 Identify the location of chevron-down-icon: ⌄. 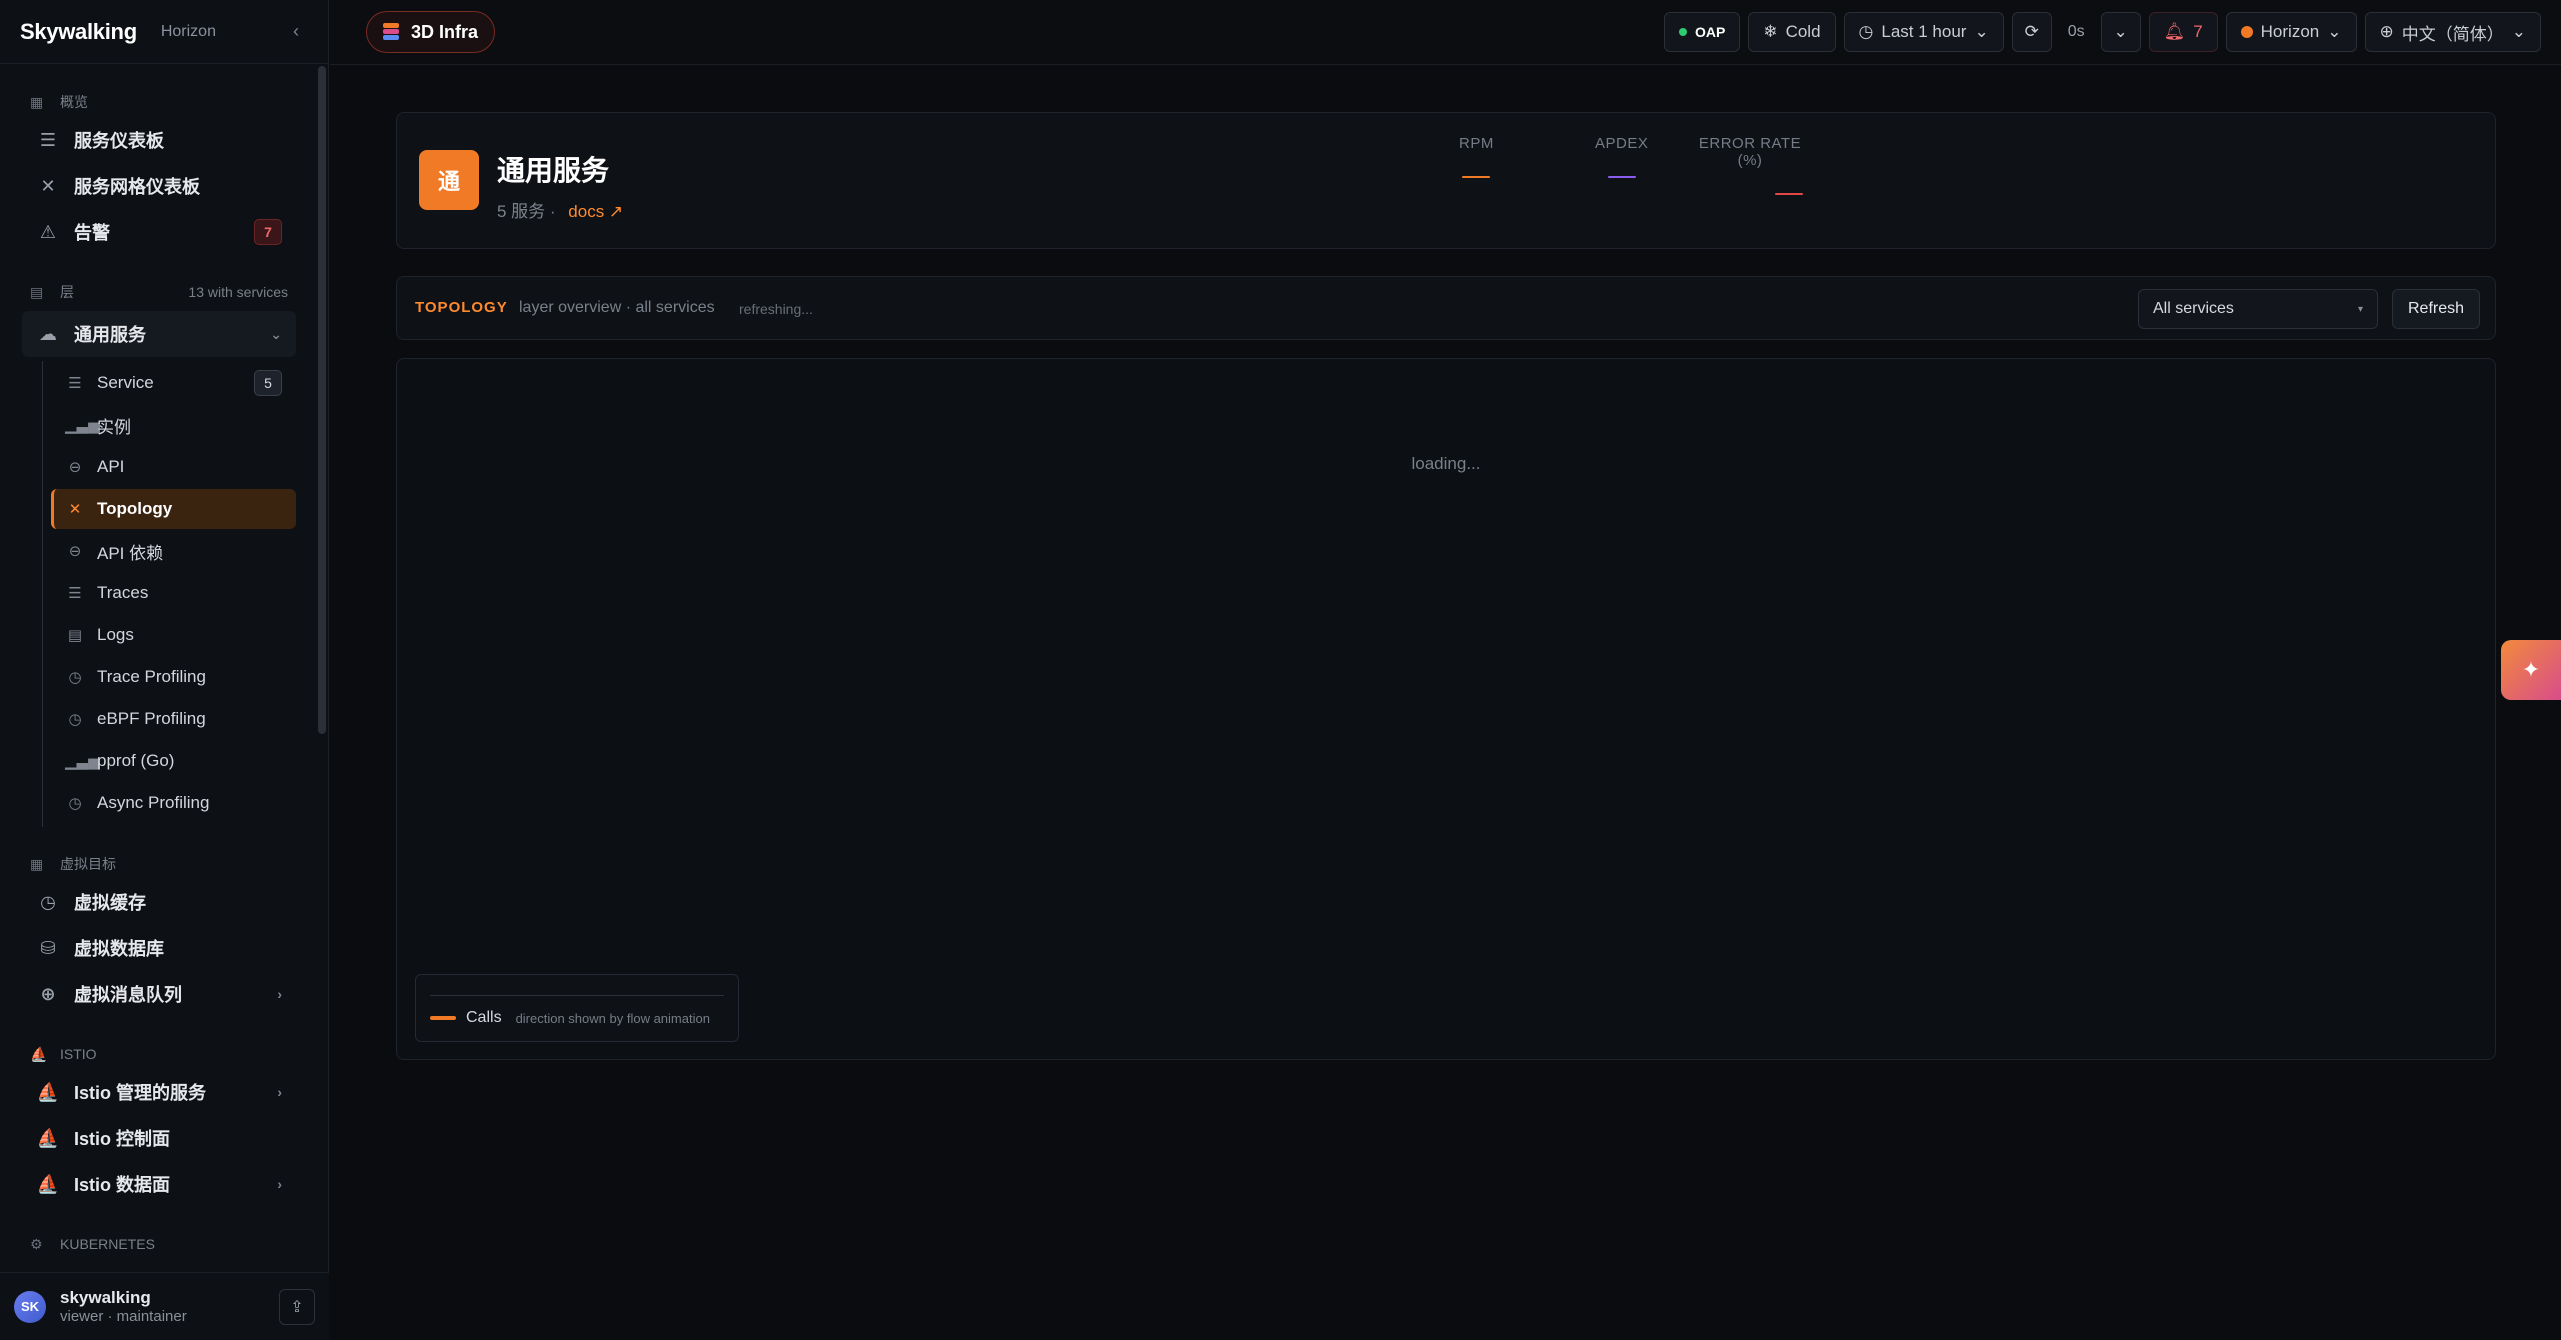
(276, 333).